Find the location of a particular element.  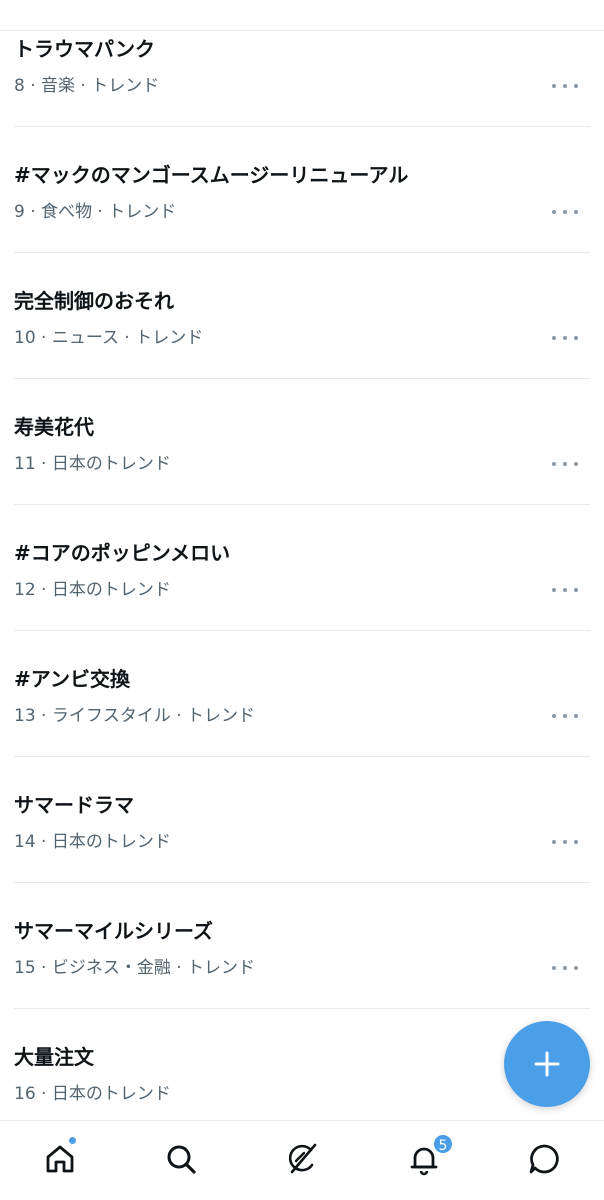

trend-title: #マックのマンゴースムージーリニューアル is located at coordinates (211, 175).